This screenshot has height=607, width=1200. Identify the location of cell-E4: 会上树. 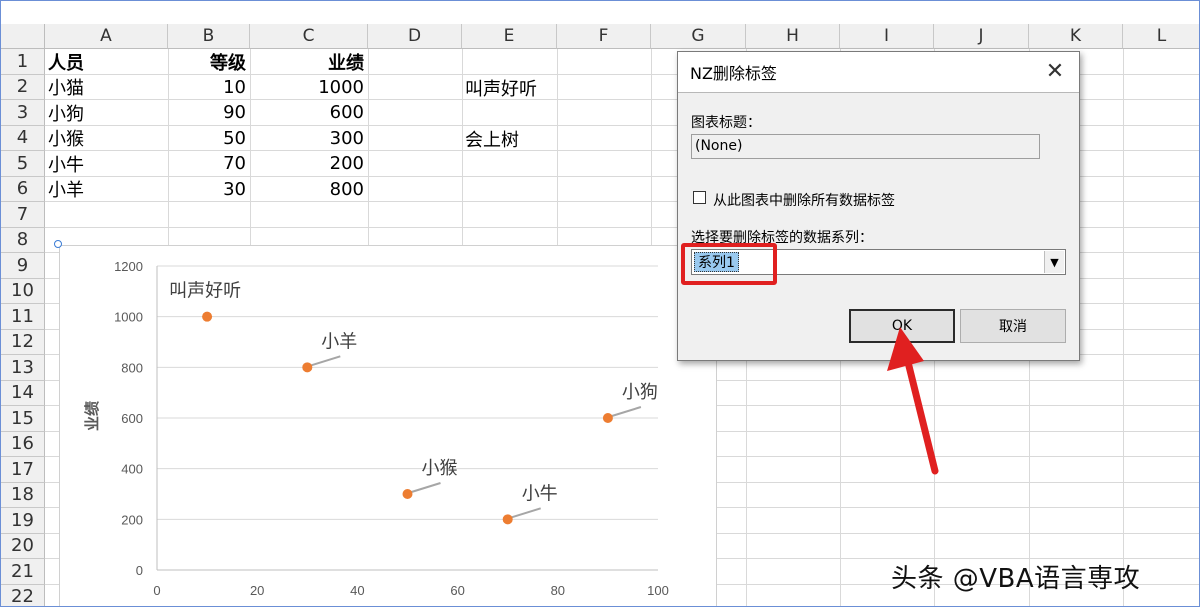
(532, 138).